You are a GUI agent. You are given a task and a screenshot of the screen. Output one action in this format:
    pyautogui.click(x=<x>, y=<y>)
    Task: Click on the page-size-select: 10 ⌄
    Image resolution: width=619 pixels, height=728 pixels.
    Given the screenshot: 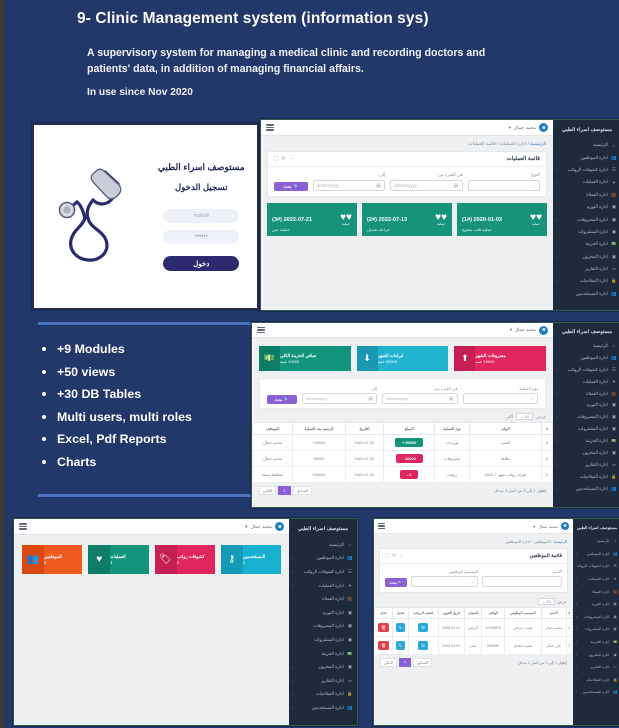 What is the action you would take?
    pyautogui.click(x=546, y=601)
    